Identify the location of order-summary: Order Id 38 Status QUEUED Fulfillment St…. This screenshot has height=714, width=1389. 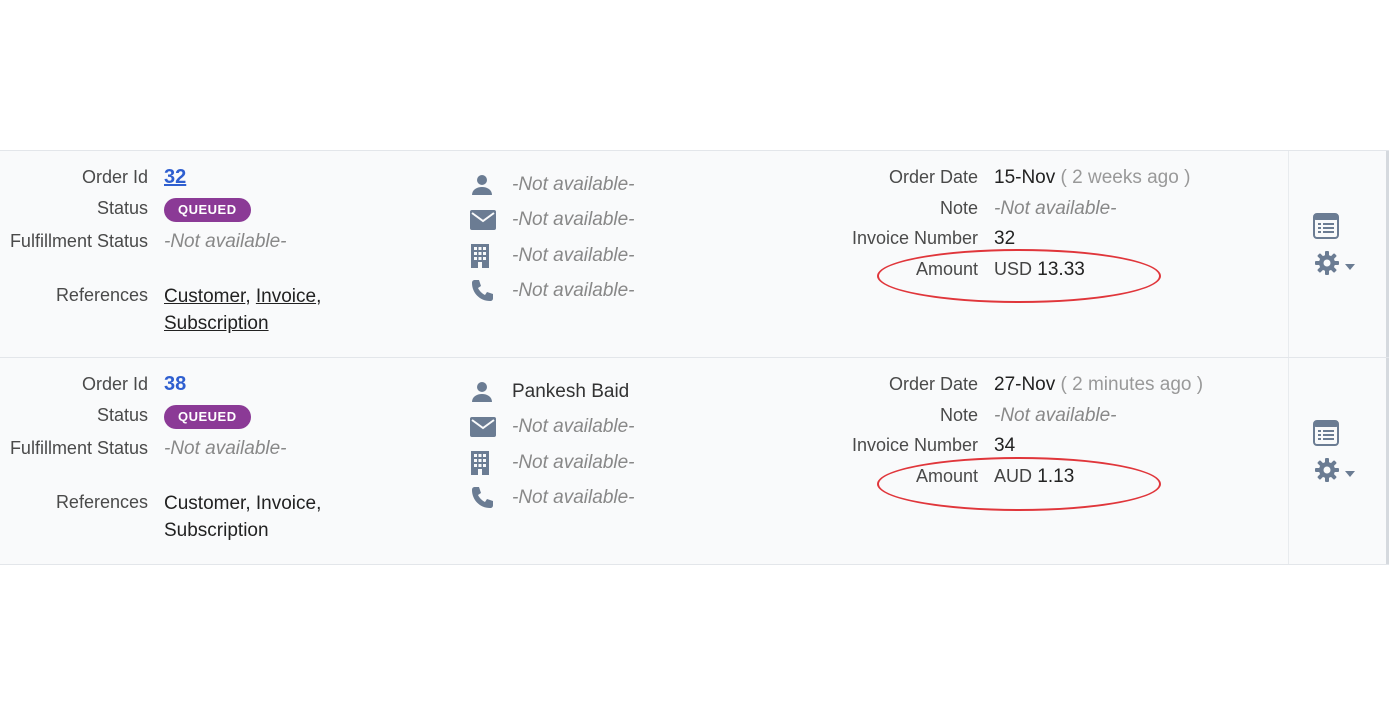
(180, 458).